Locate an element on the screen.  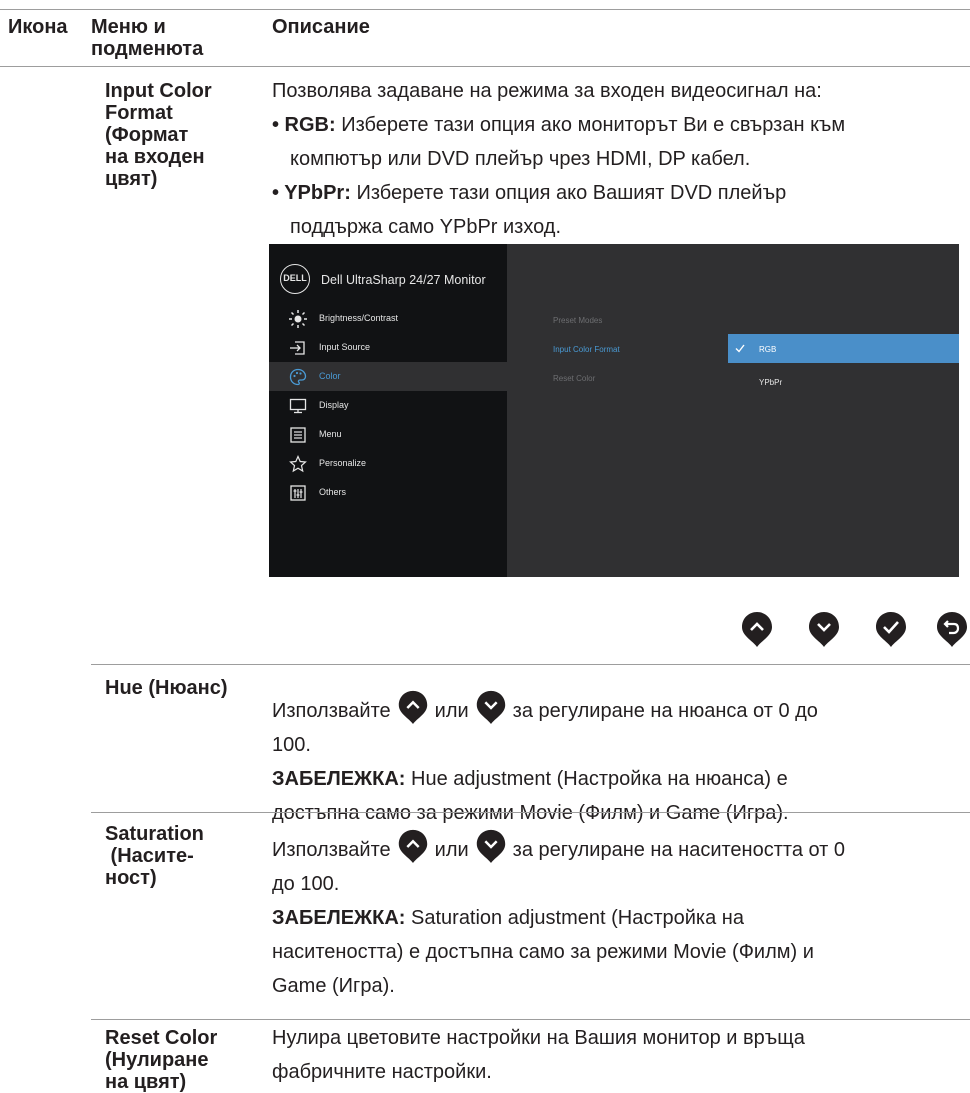
color-palette-icon is located at coordinates (298, 377).